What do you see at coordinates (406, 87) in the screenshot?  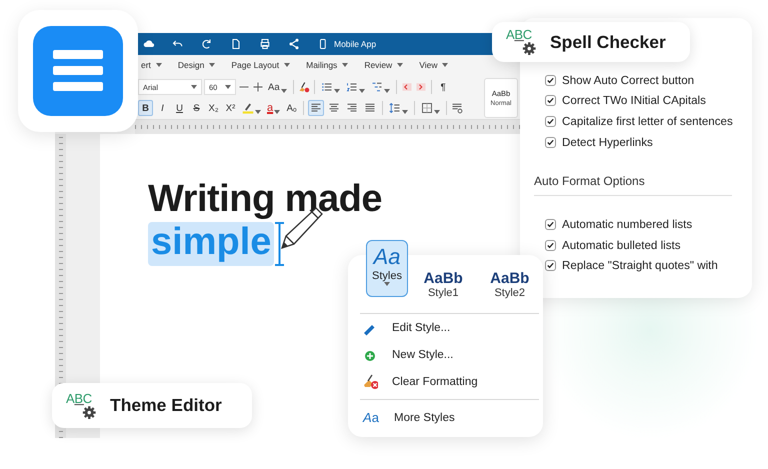 I see `decrease-indent-icon` at bounding box center [406, 87].